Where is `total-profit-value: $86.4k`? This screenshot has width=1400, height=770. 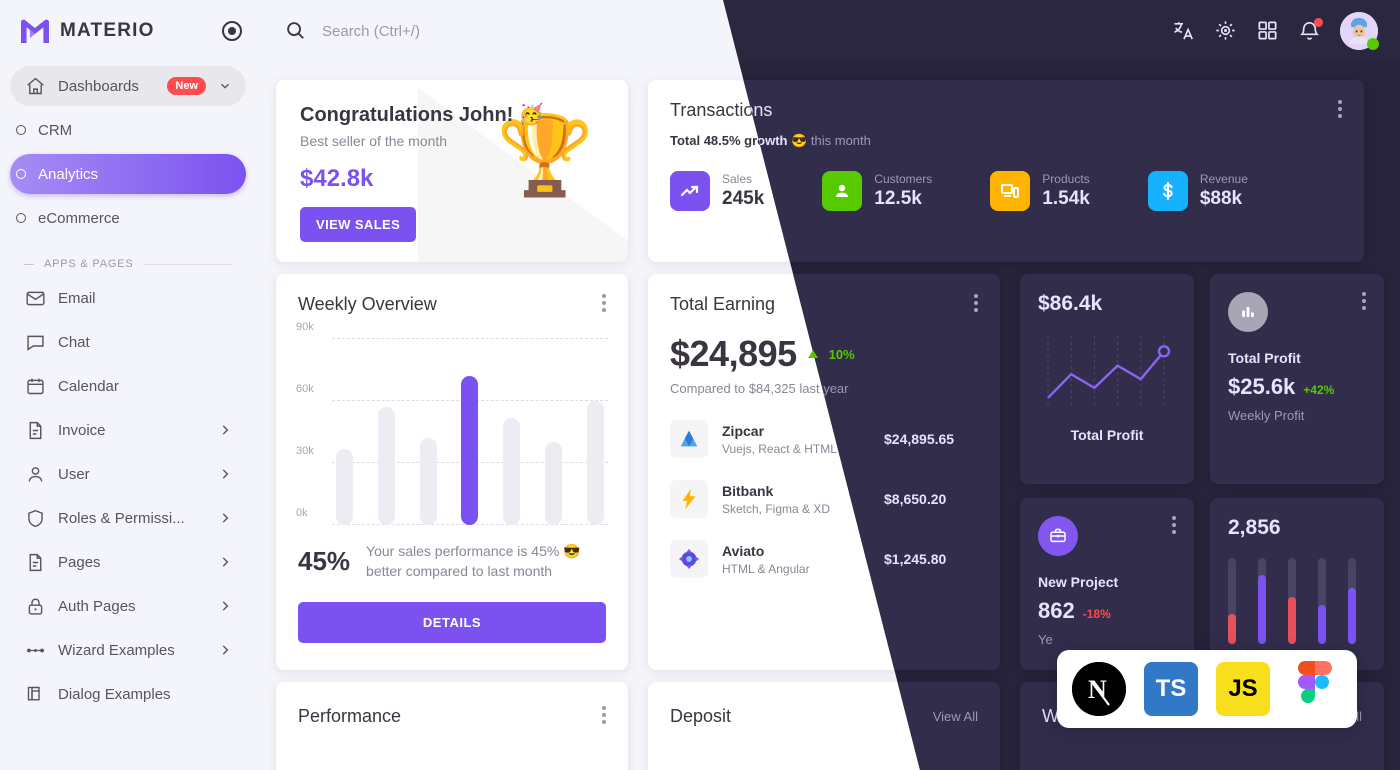
total-profit-value: $86.4k is located at coordinates (1070, 303).